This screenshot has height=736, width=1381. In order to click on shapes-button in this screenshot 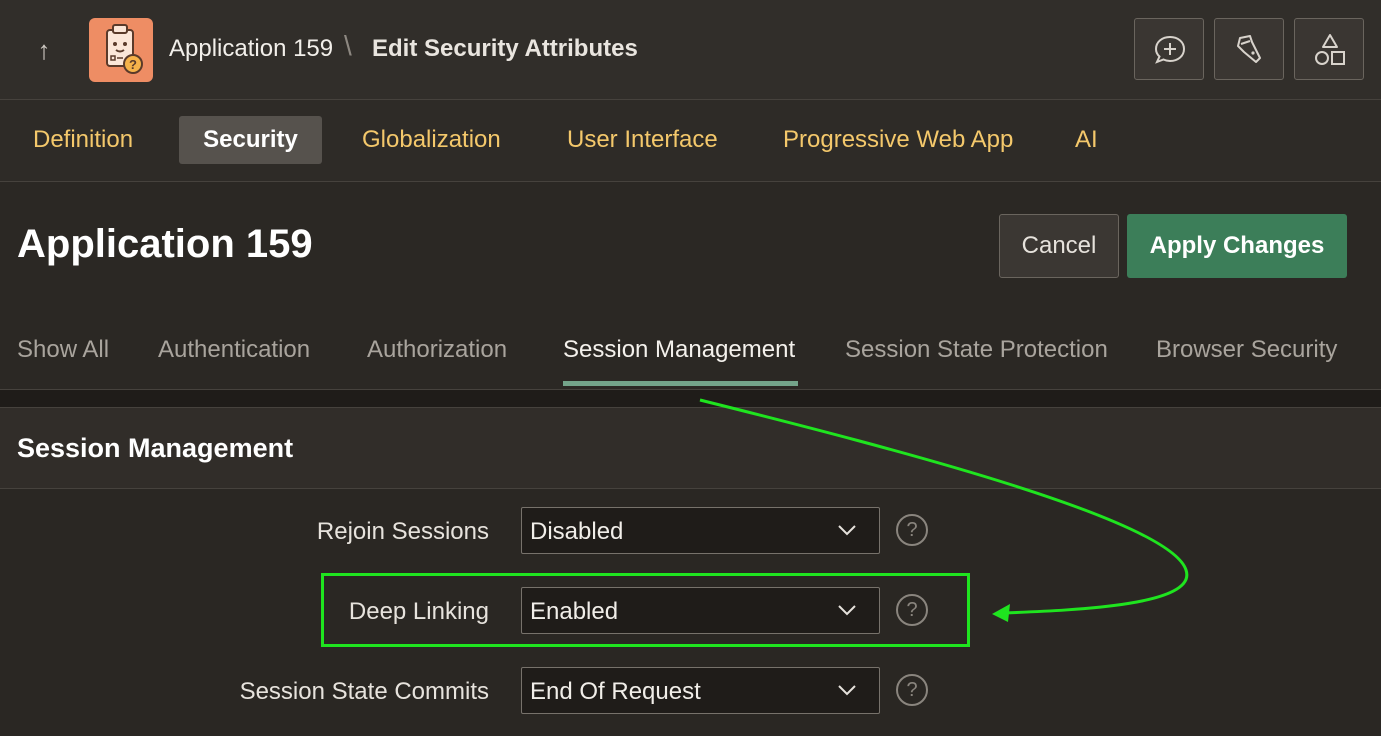, I will do `click(1329, 49)`.